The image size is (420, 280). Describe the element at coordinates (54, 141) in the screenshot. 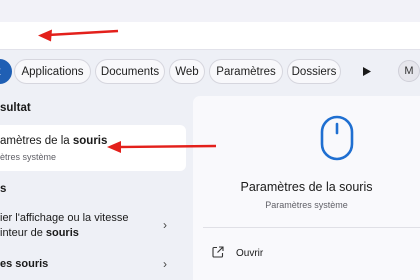

I see `best-match-title: amètres de la souris` at that location.